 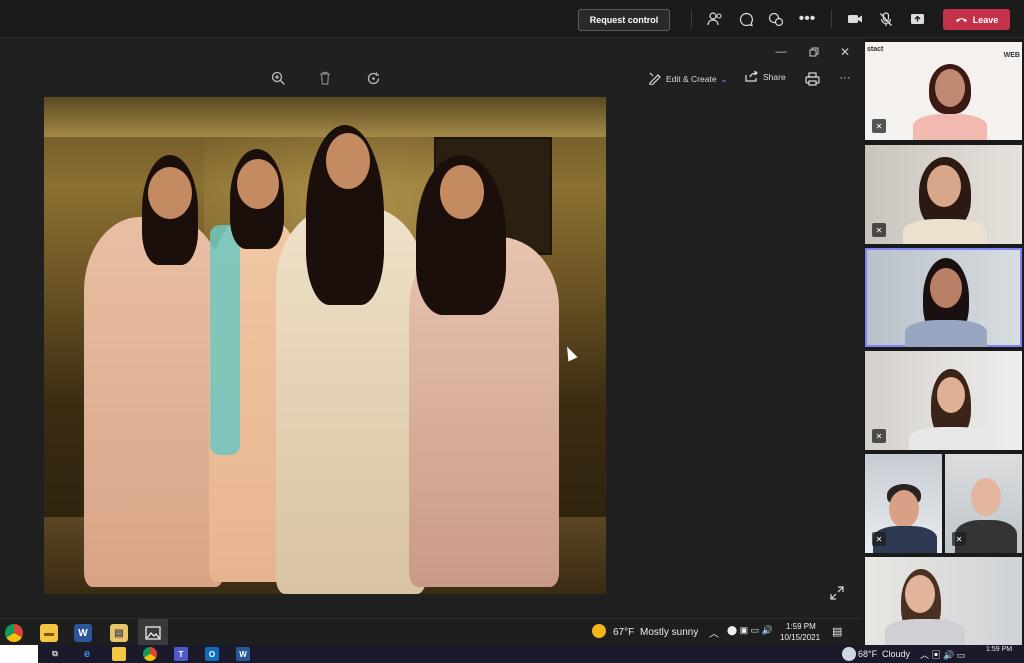 What do you see at coordinates (807, 19) in the screenshot?
I see `more-icon: •••` at bounding box center [807, 19].